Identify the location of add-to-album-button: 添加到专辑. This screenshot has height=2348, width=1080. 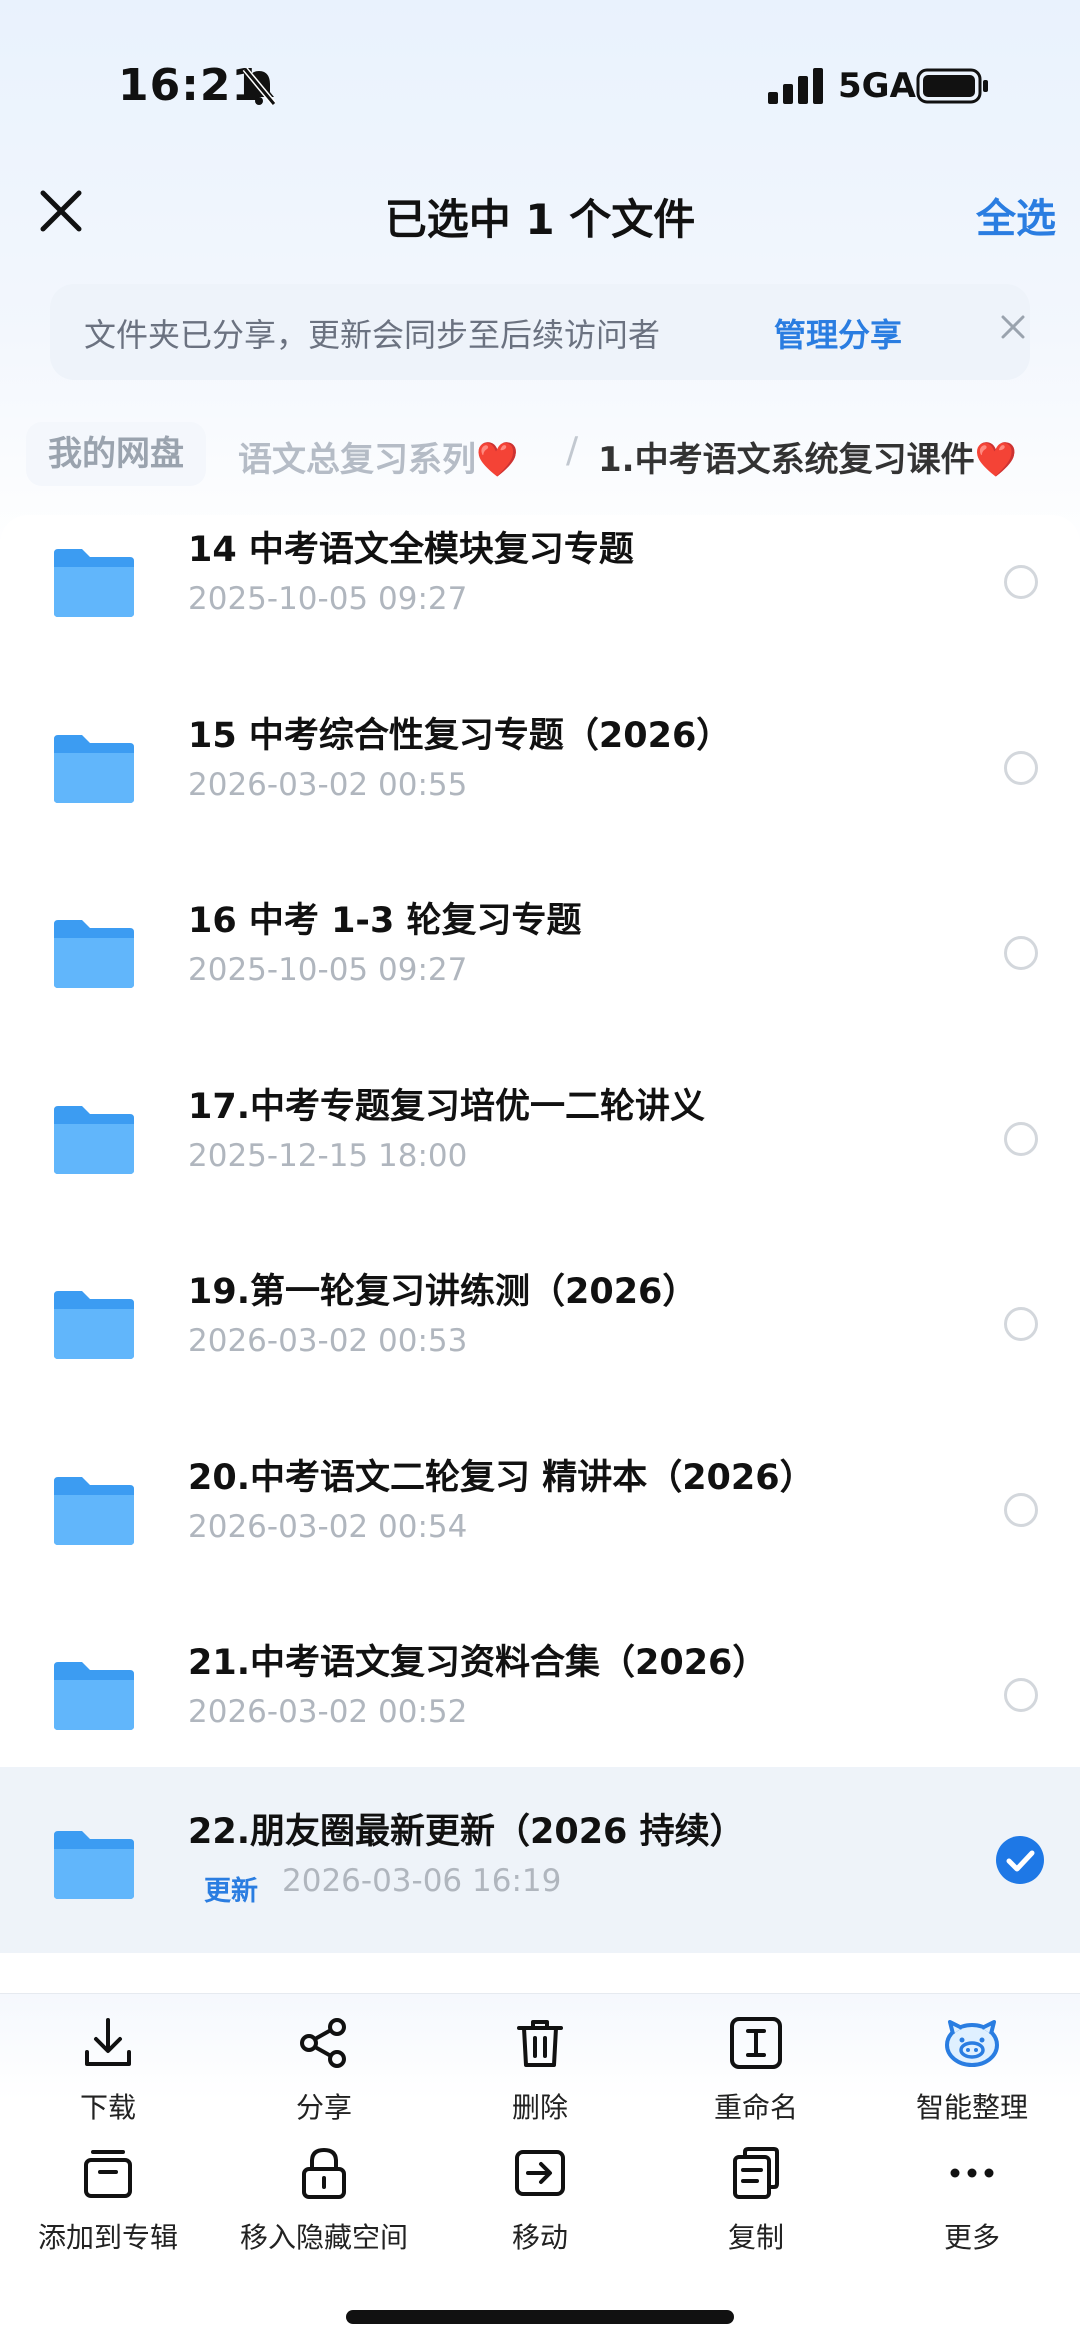
(108, 2200).